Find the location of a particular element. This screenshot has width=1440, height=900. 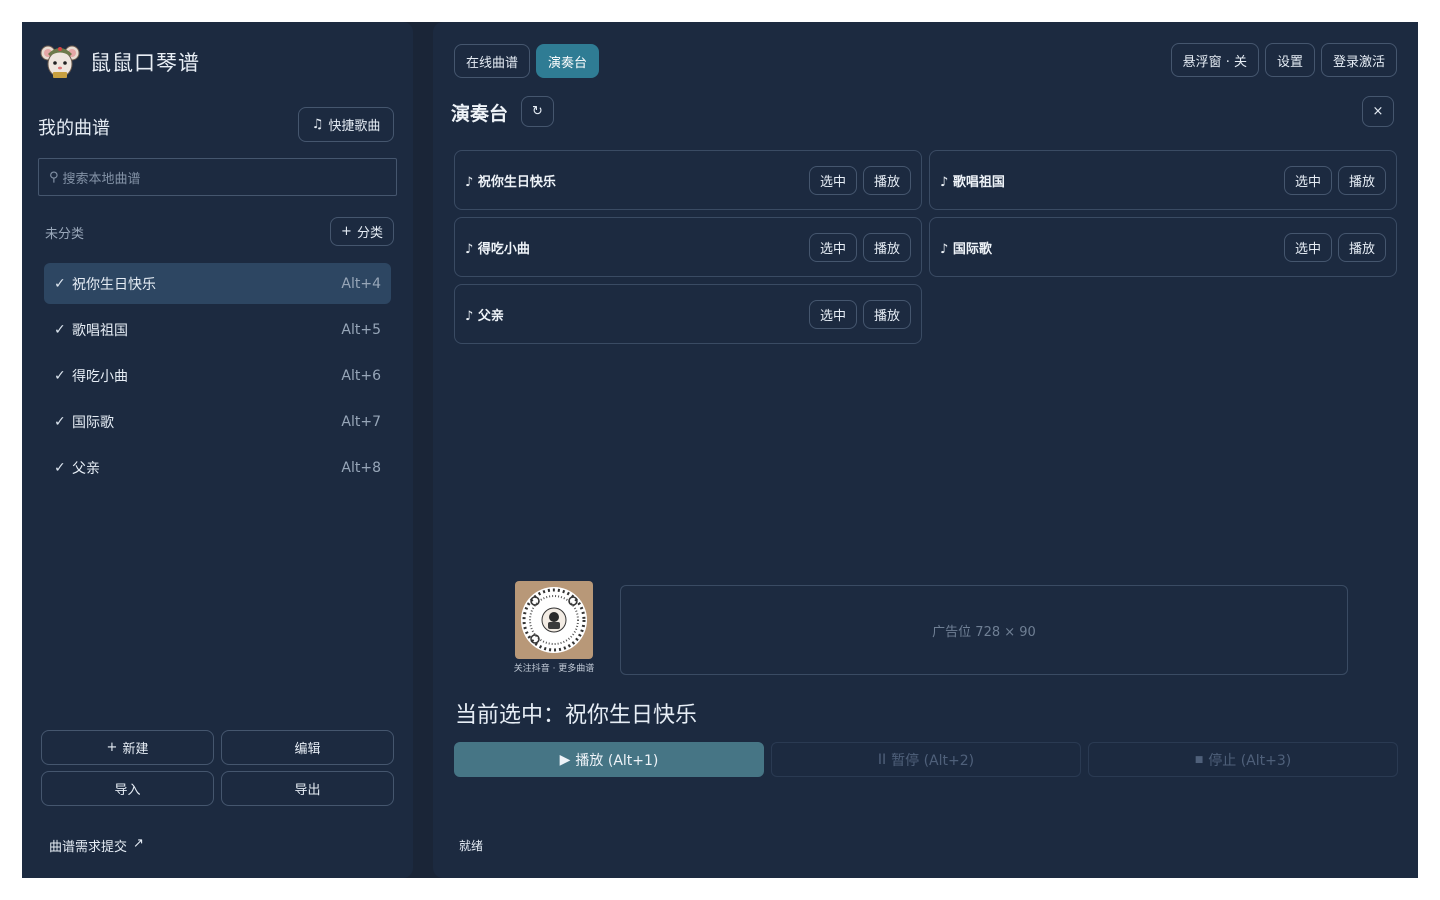

settings-button: 设置 is located at coordinates (1289, 60).